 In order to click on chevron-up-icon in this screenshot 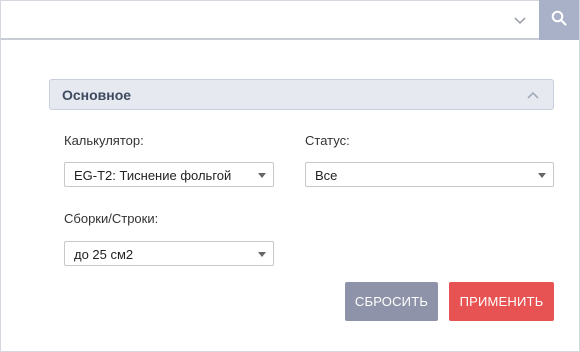, I will do `click(533, 95)`.